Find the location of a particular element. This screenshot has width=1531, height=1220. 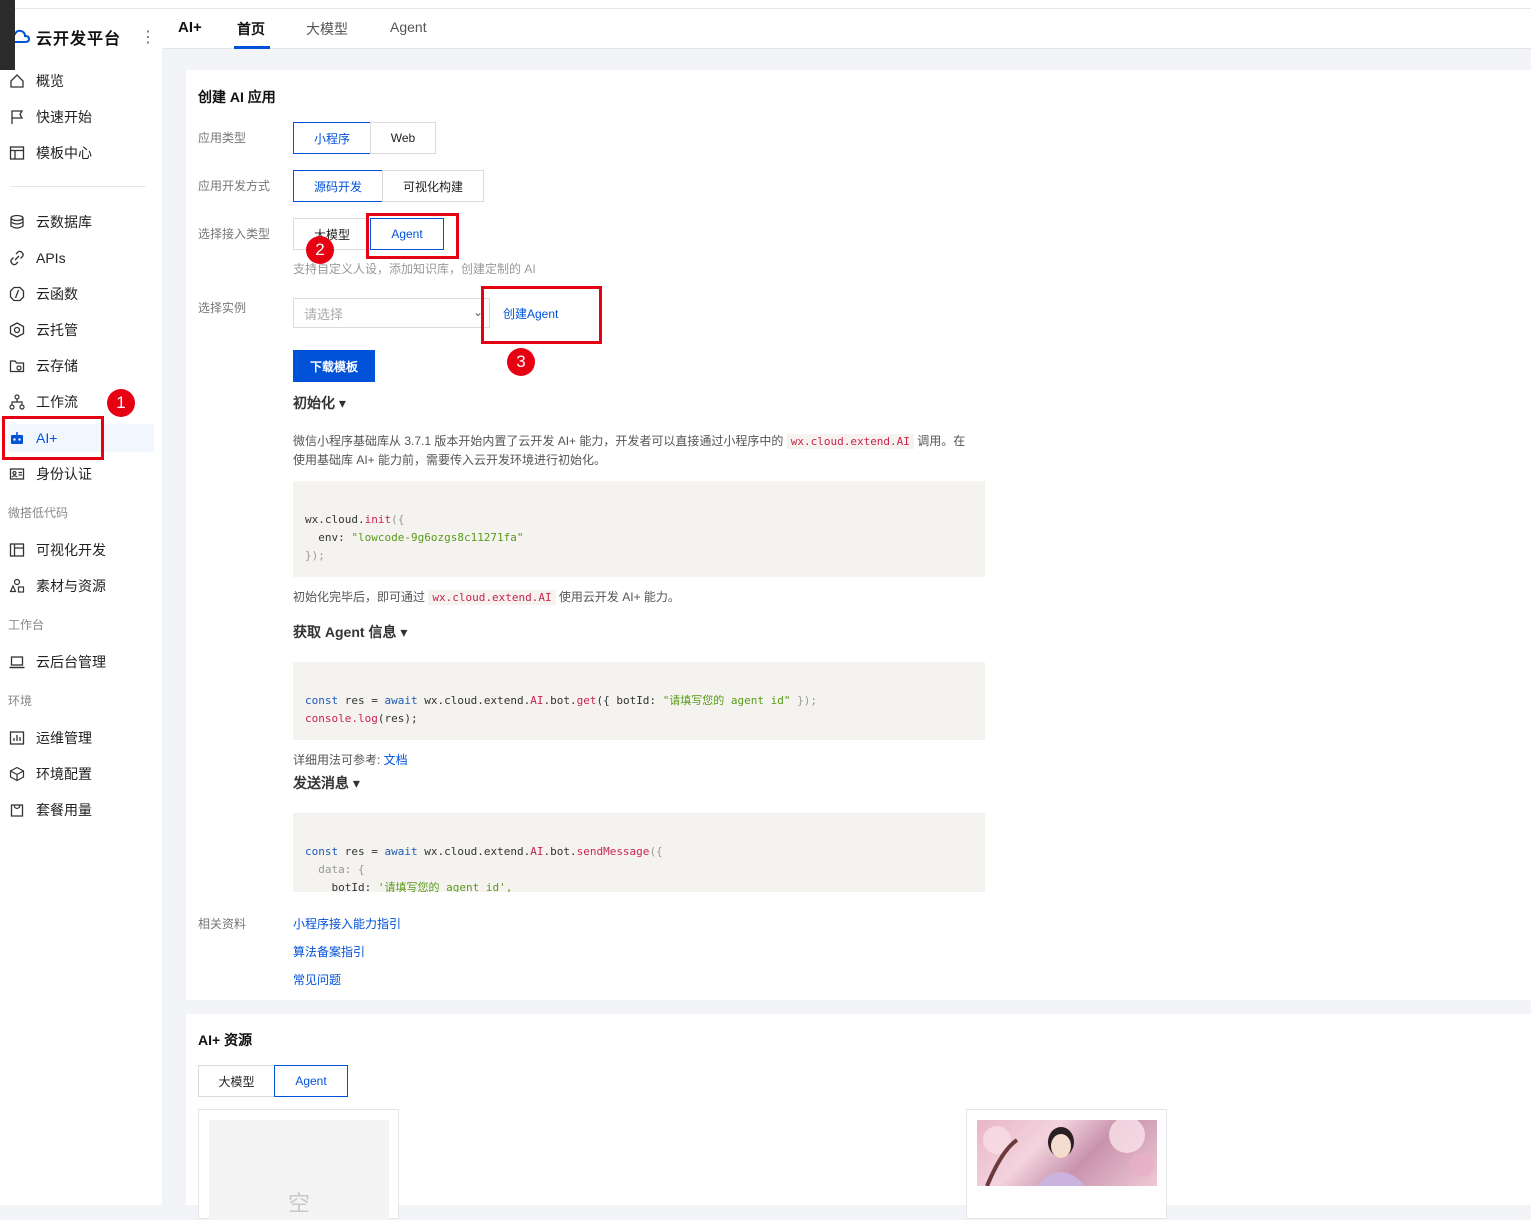

resources-title: AI+ 资源 is located at coordinates (225, 1040).